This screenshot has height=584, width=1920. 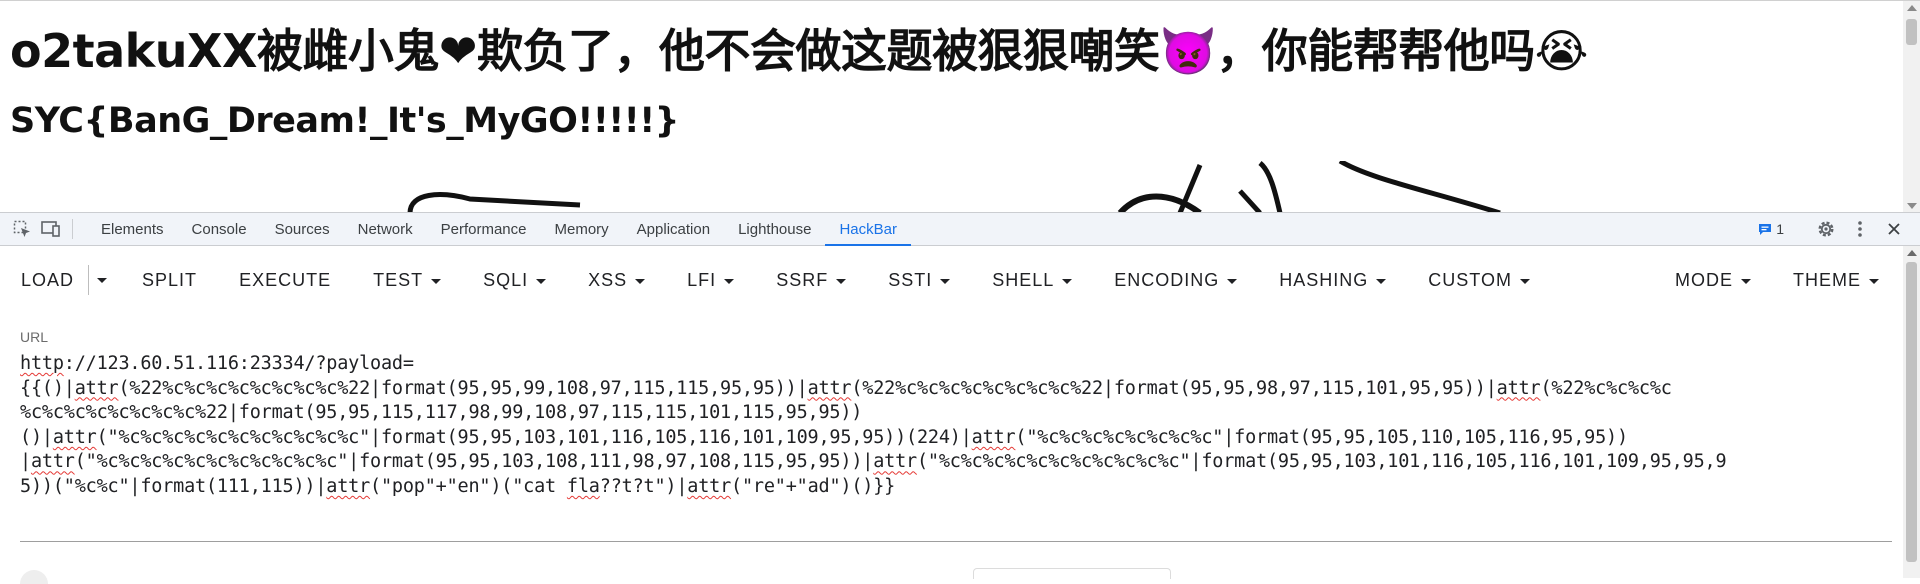 I want to click on inspect-element-icon, so click(x=22, y=229).